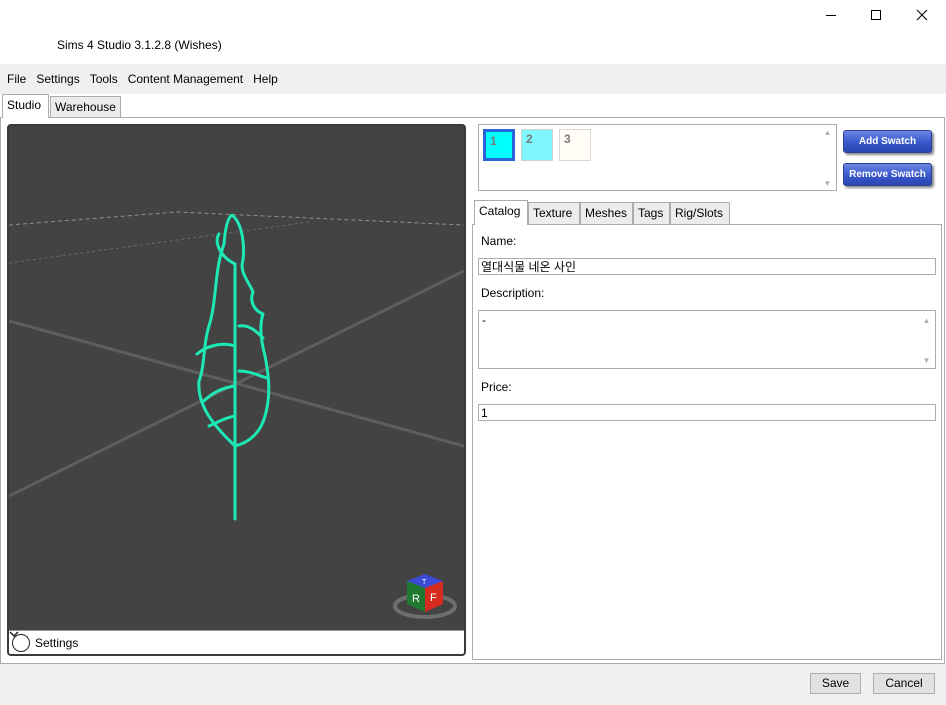 The width and height of the screenshot is (946, 705). What do you see at coordinates (425, 596) in the screenshot?
I see `orientation-gizmo: R F T` at bounding box center [425, 596].